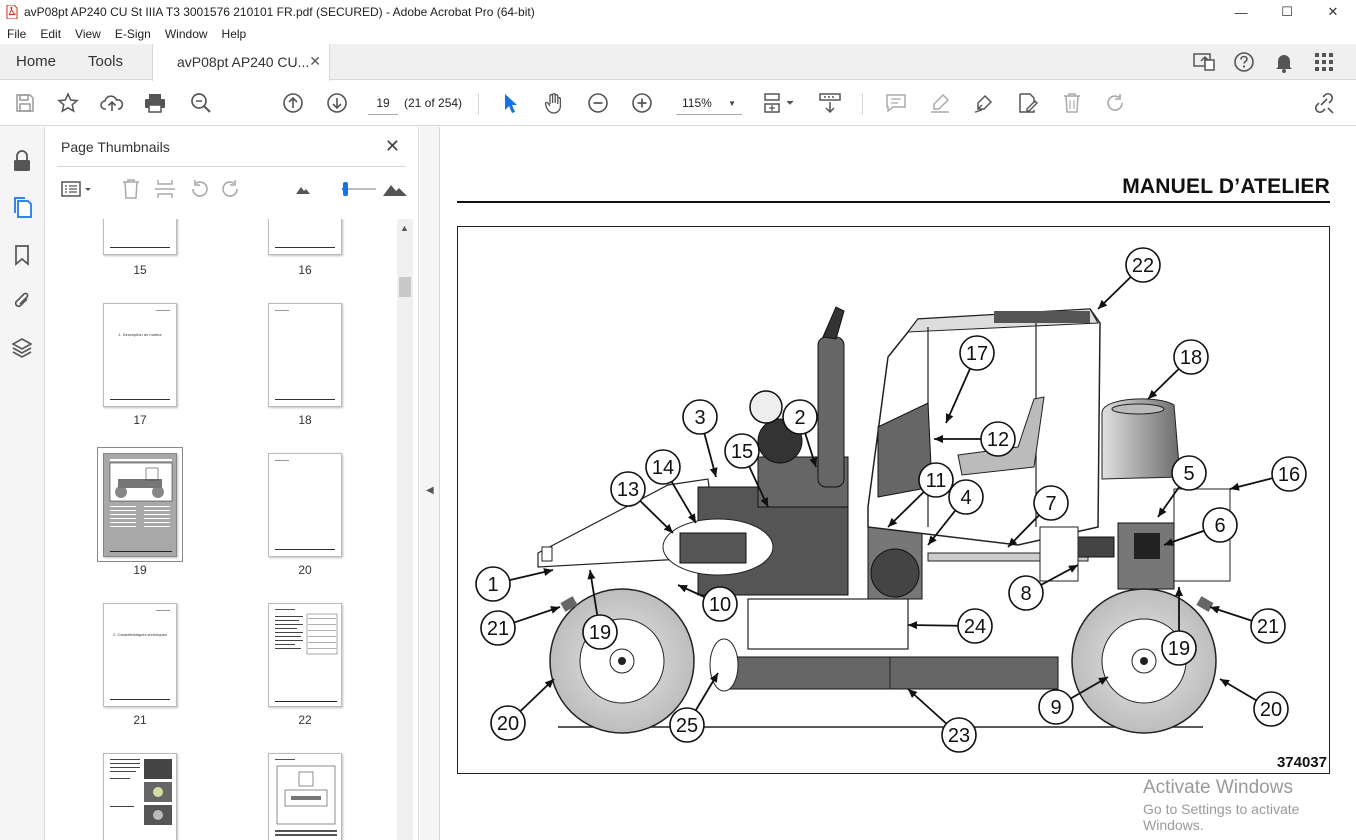 This screenshot has height=840, width=1356. Describe the element at coordinates (16, 34) in the screenshot. I see `menu-file: File` at that location.